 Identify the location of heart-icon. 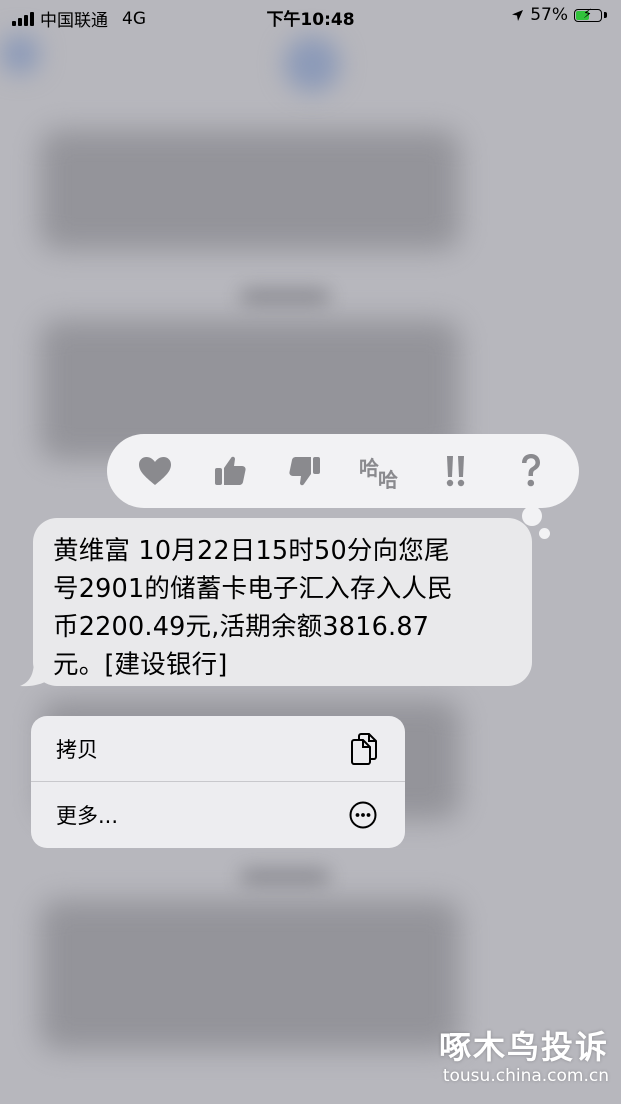
(154, 471).